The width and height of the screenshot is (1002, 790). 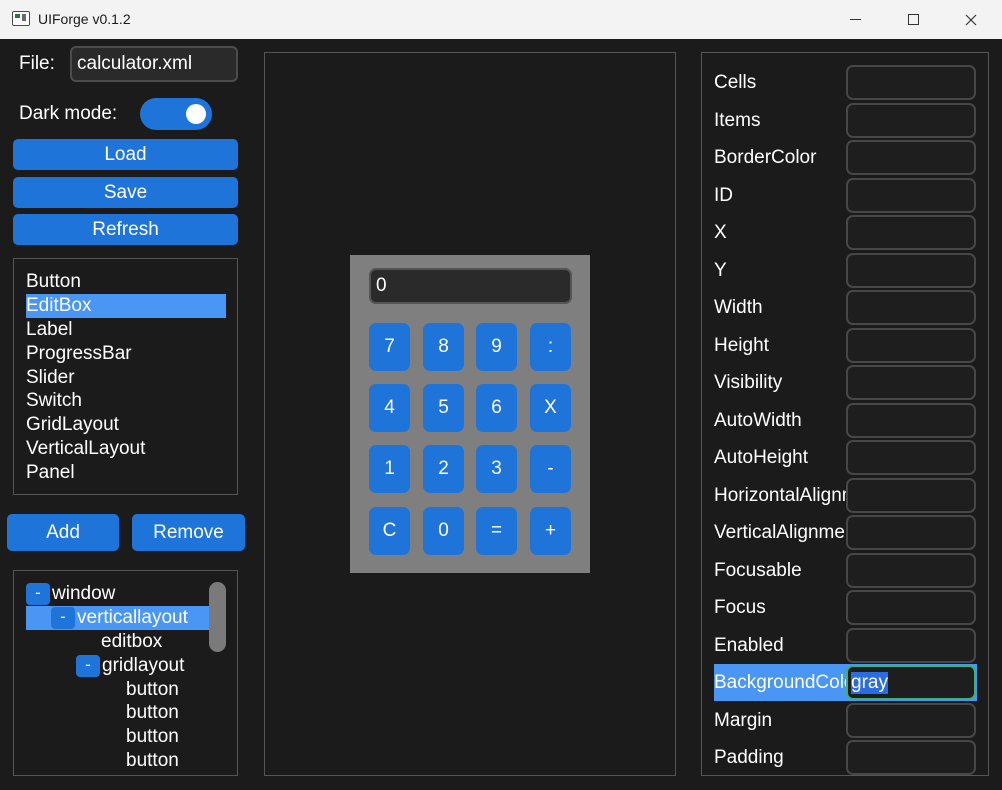 I want to click on list-item: Label, so click(x=126, y=330).